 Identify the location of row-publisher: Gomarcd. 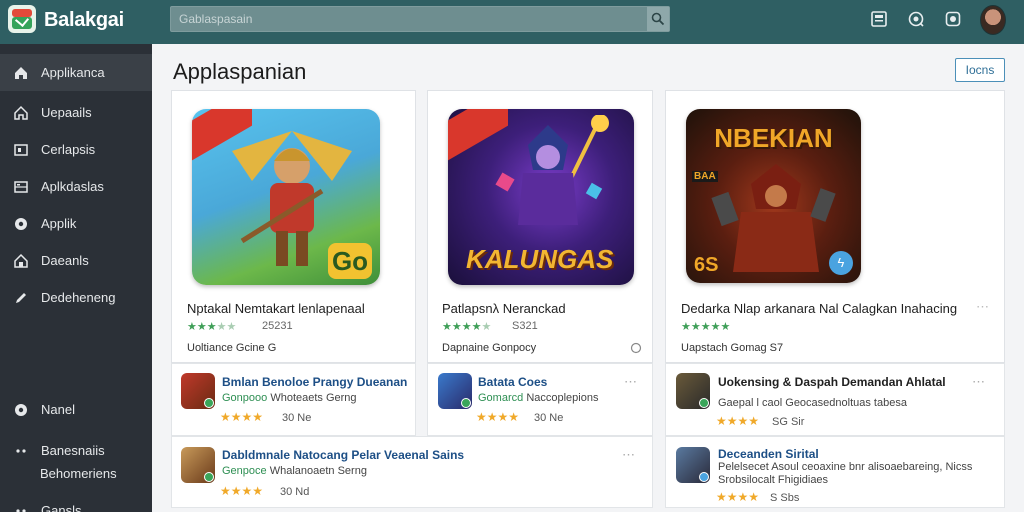
(501, 398).